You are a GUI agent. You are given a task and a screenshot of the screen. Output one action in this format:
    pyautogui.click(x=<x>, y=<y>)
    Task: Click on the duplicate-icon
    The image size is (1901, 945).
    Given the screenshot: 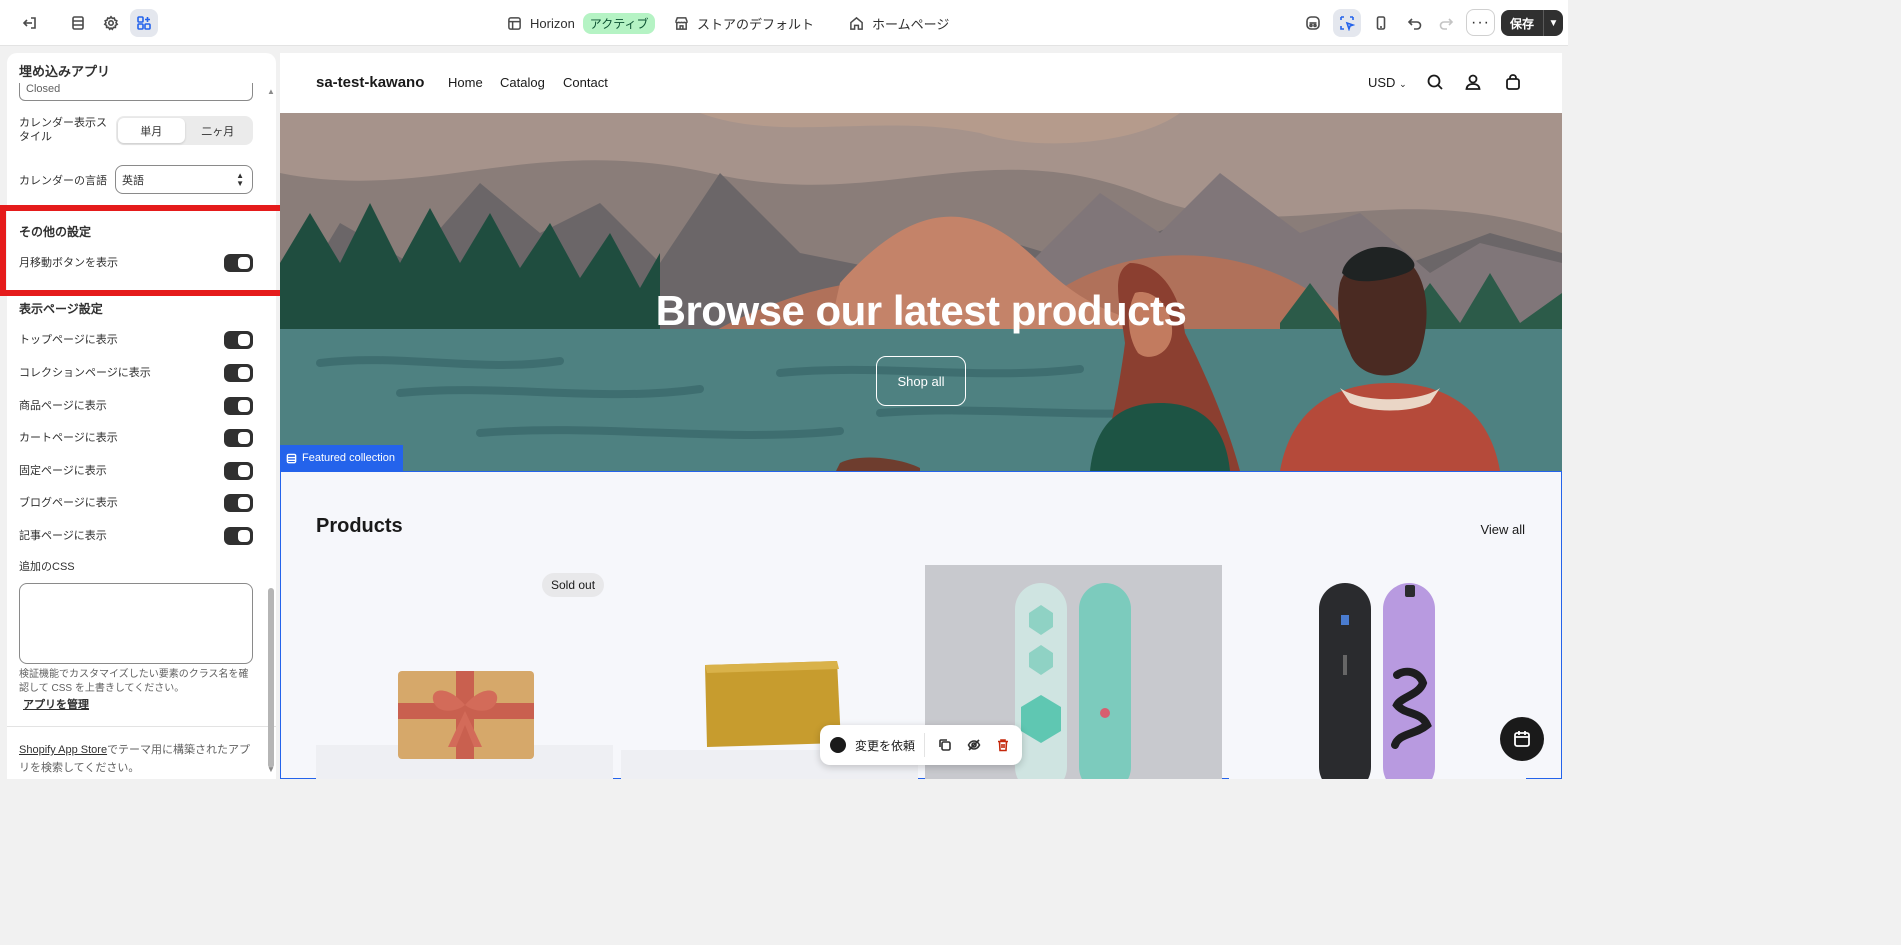 What is the action you would take?
    pyautogui.click(x=945, y=745)
    